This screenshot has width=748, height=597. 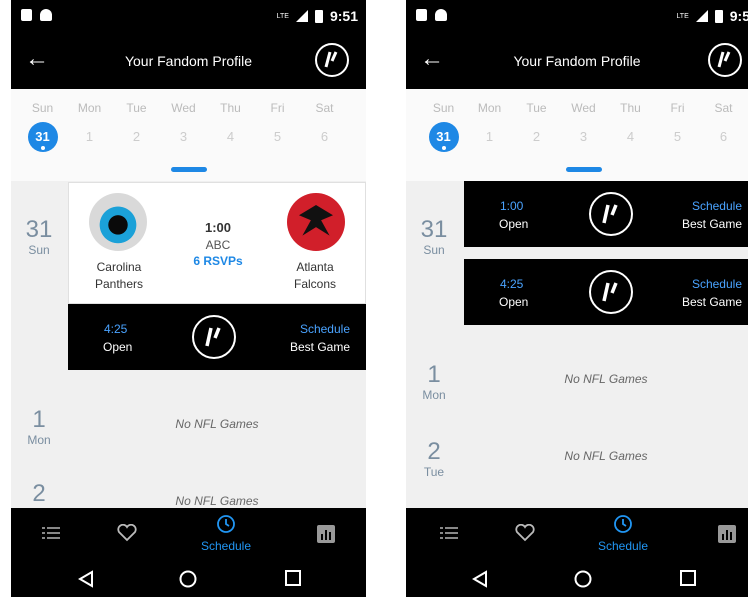 What do you see at coordinates (512, 206) in the screenshot?
I see `slot-time: 1:00` at bounding box center [512, 206].